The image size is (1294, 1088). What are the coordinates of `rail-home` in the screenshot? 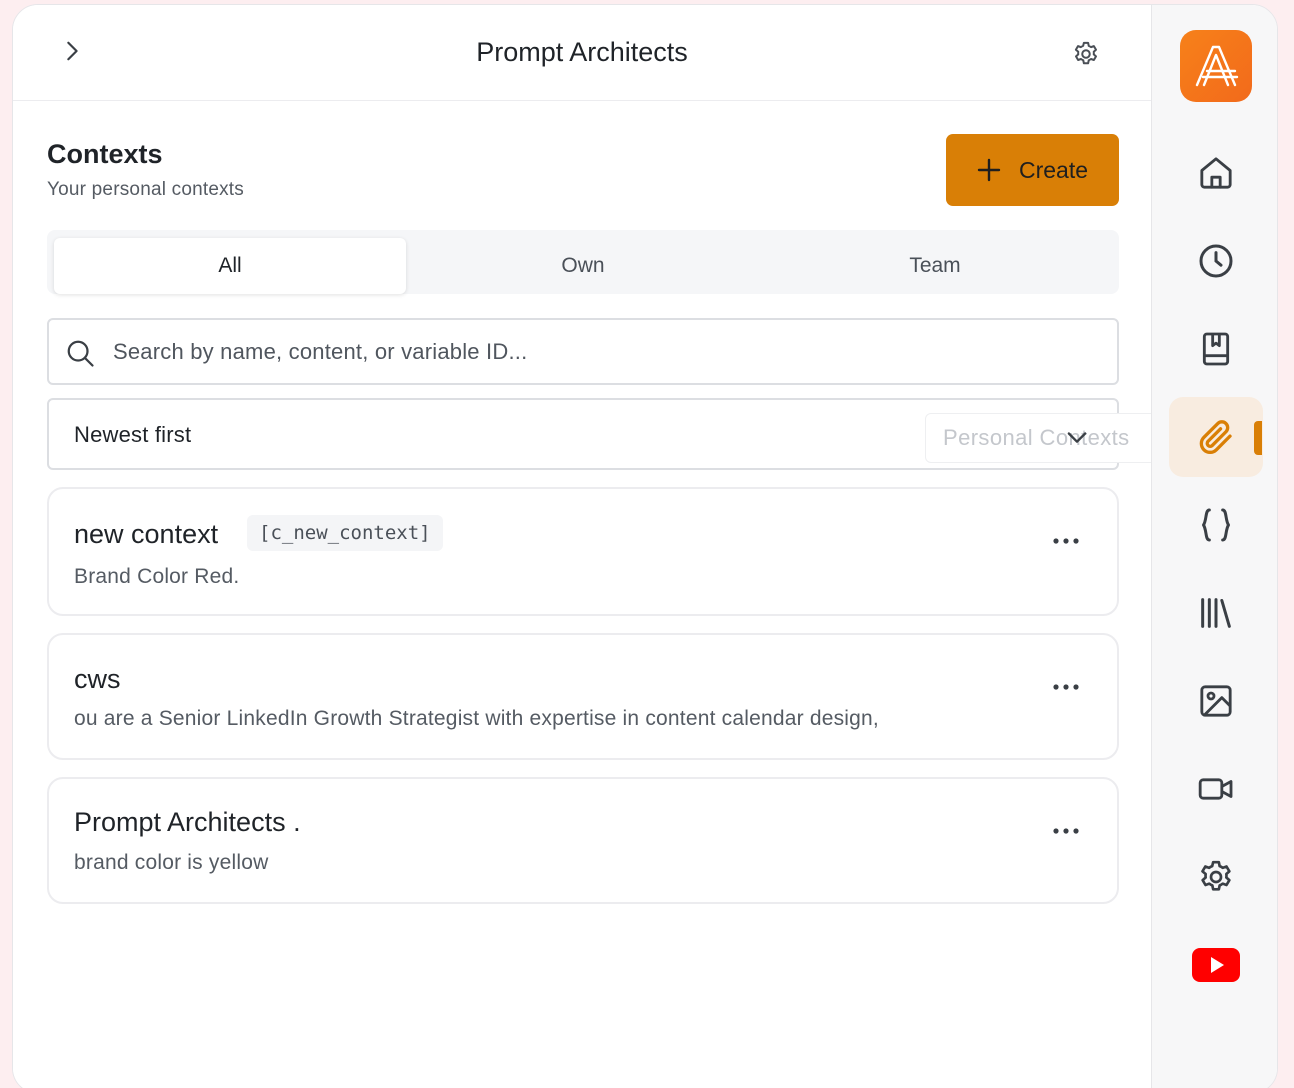 It's located at (1216, 173).